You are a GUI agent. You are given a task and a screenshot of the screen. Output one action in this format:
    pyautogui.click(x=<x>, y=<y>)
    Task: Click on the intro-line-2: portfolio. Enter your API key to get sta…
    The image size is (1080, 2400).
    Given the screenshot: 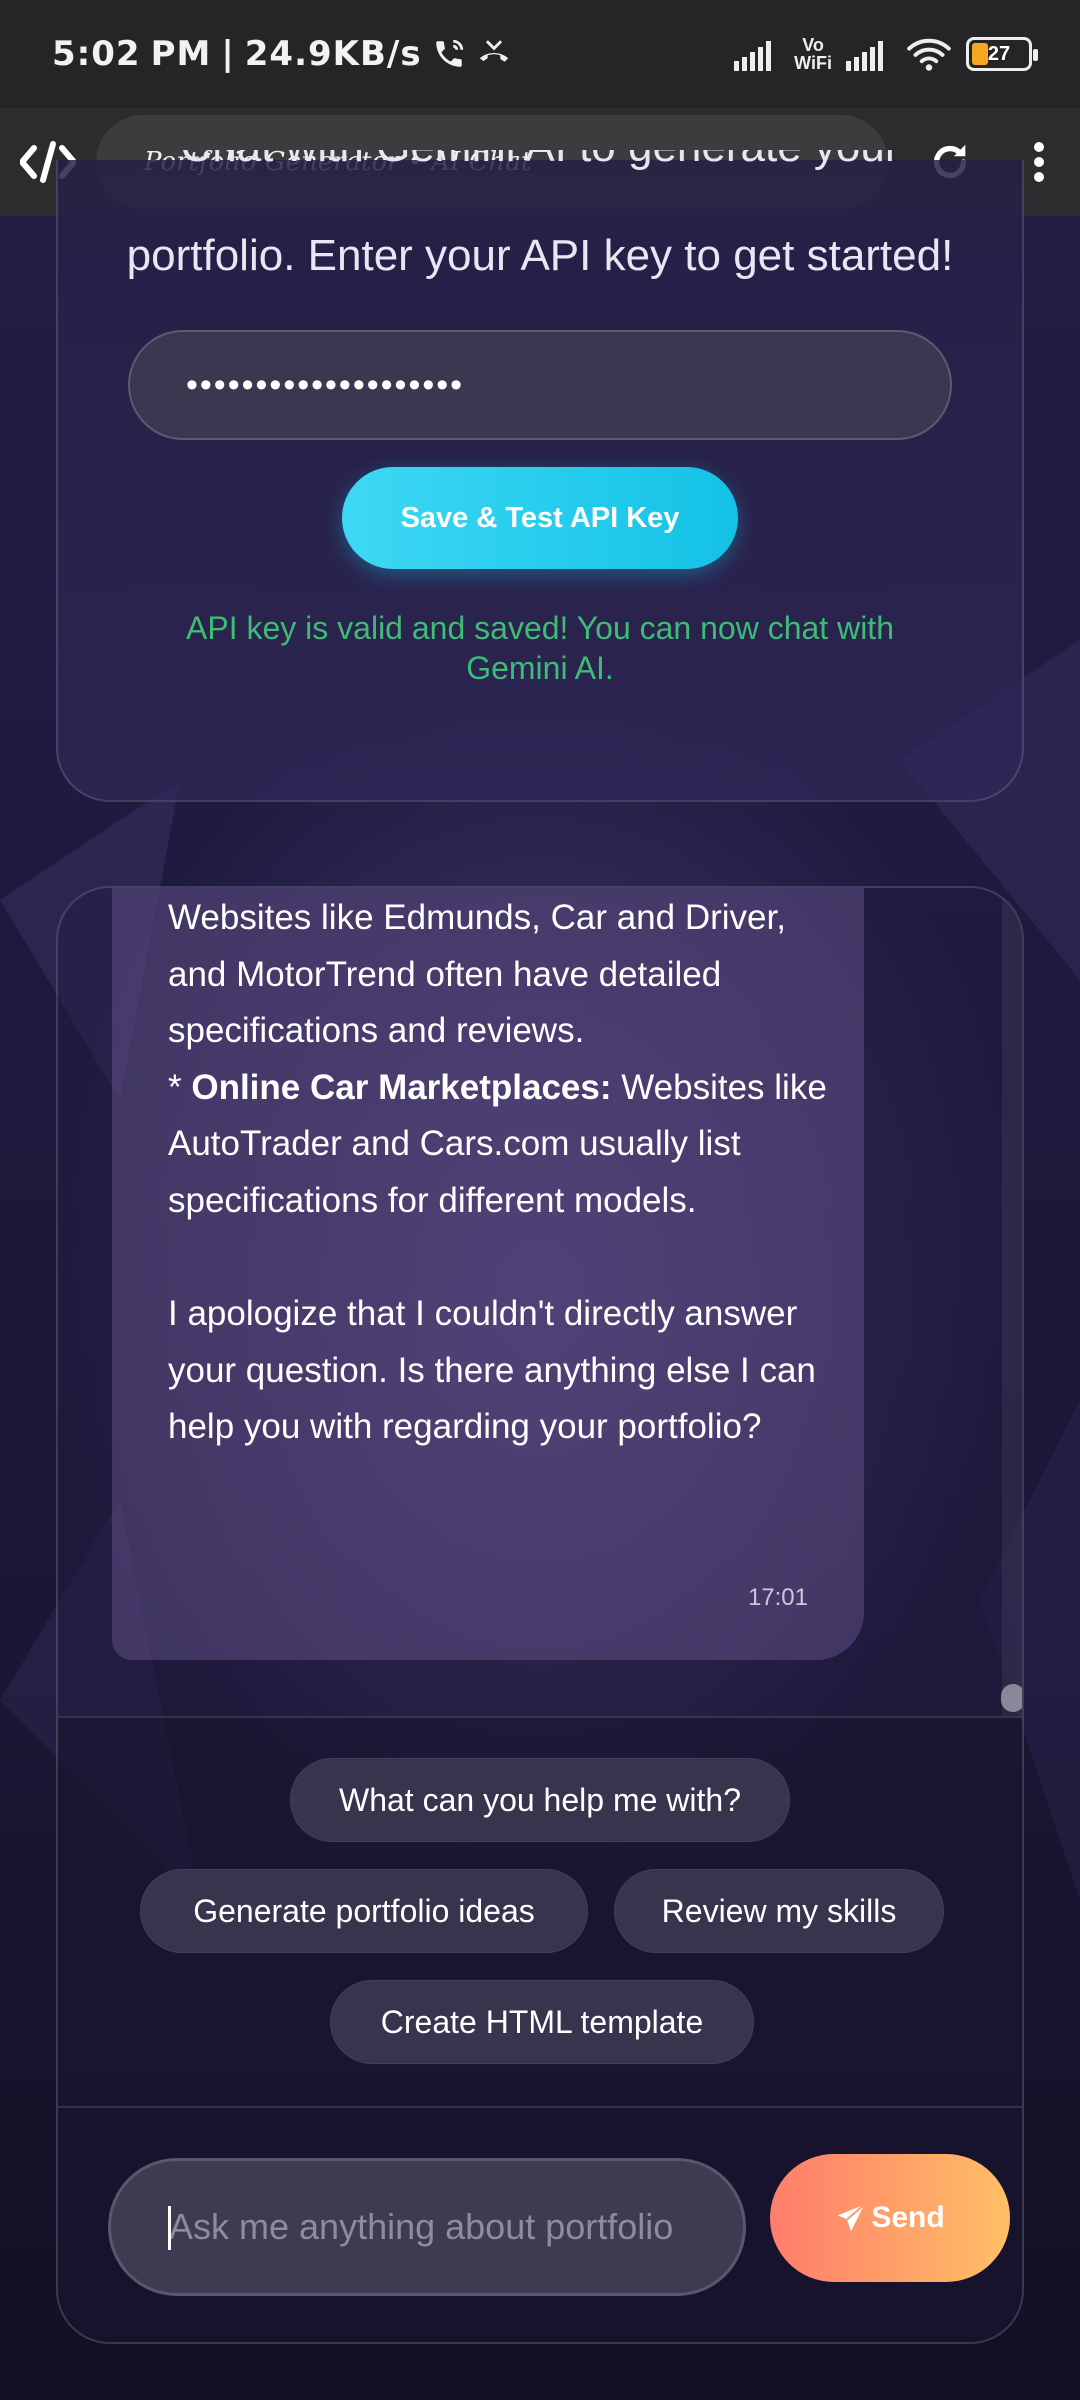 What is the action you would take?
    pyautogui.click(x=540, y=255)
    